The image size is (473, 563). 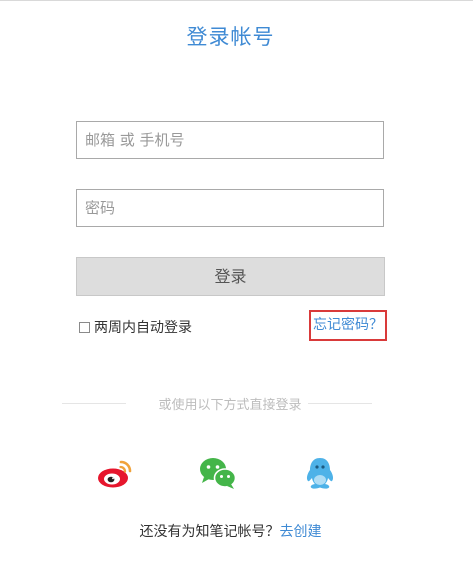 I want to click on forgot-password-link: 忘记密码？, so click(x=348, y=325).